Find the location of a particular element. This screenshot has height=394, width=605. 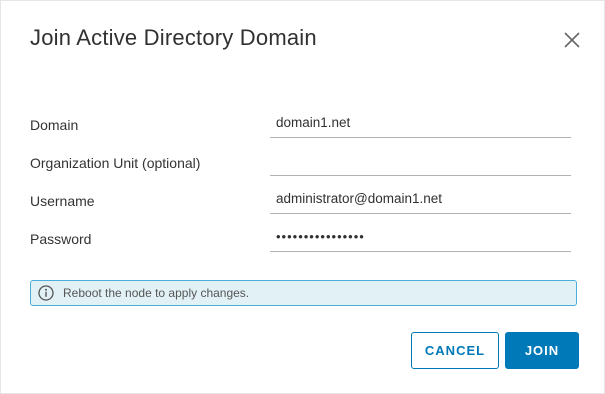

join-button: JOIN is located at coordinates (542, 350).